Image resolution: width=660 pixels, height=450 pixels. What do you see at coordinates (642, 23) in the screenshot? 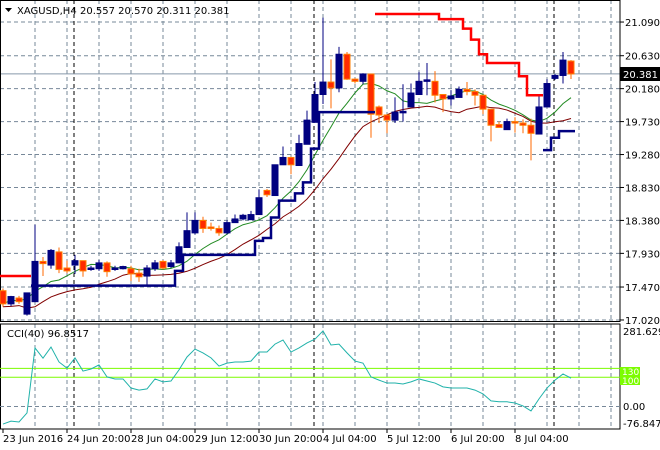
I see `y-tick-label: 21.090` at bounding box center [642, 23].